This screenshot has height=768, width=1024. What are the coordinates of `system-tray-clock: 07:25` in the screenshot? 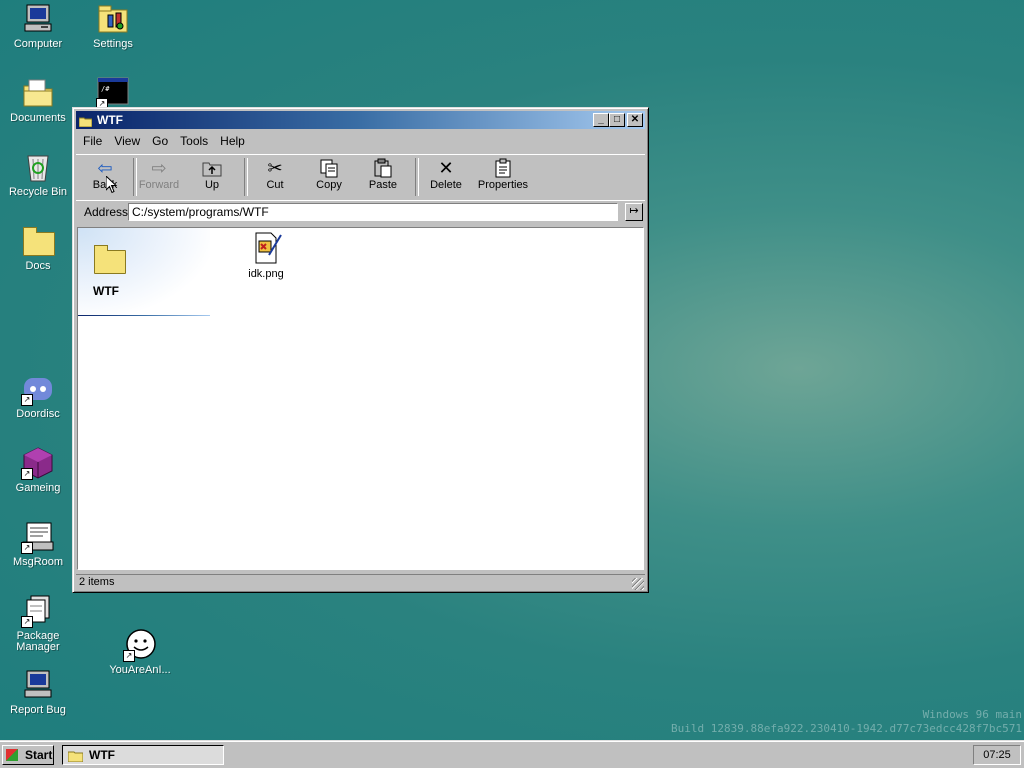 It's located at (997, 755).